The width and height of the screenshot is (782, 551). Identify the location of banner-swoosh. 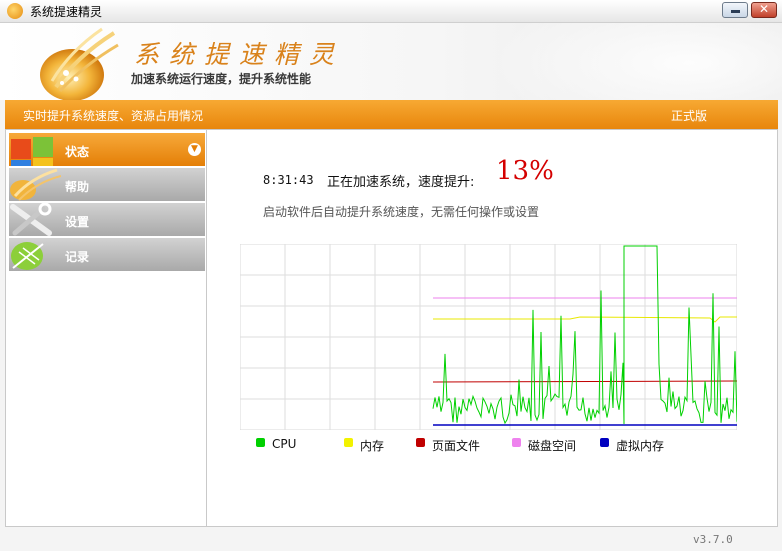
(637, 61).